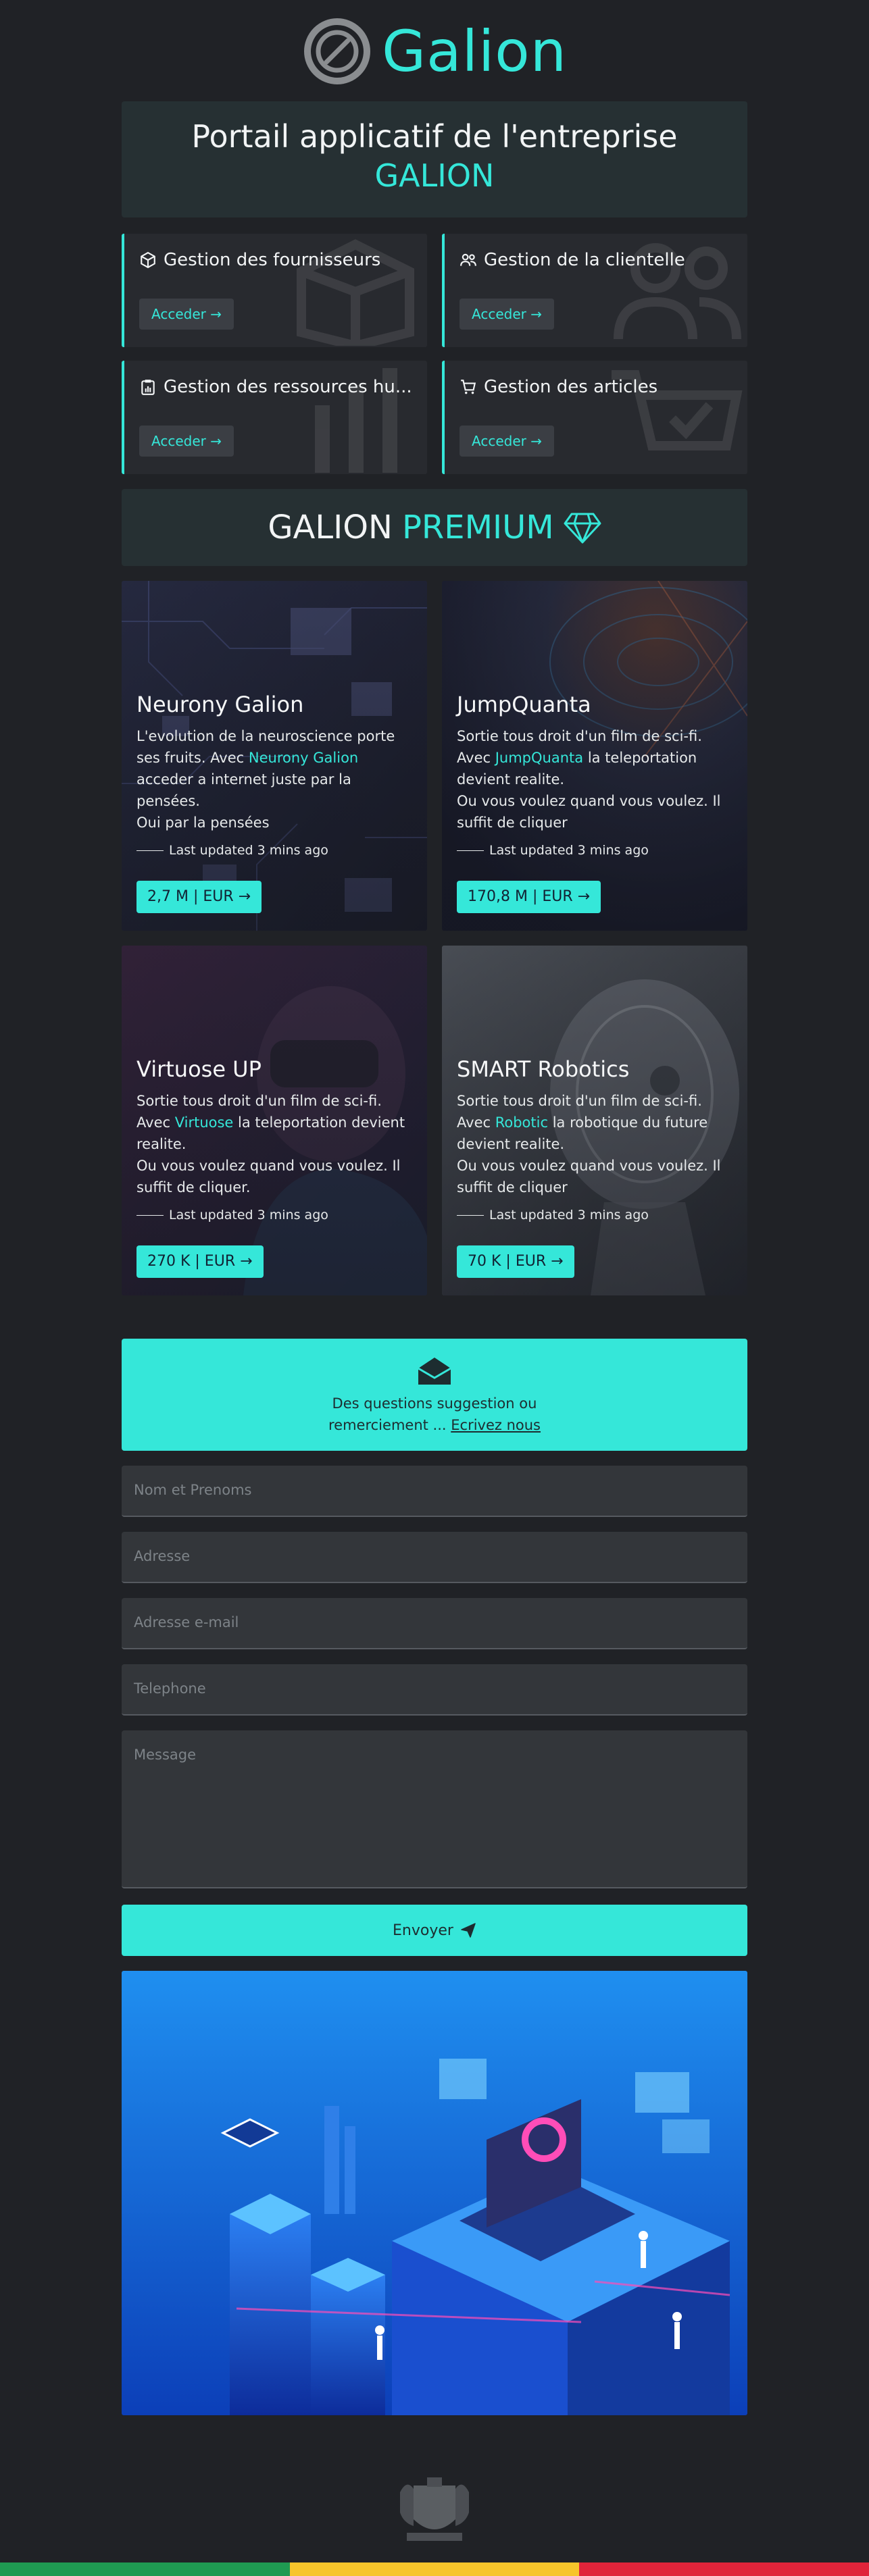  Describe the element at coordinates (199, 1069) in the screenshot. I see `product-title: Virtuose UP` at that location.